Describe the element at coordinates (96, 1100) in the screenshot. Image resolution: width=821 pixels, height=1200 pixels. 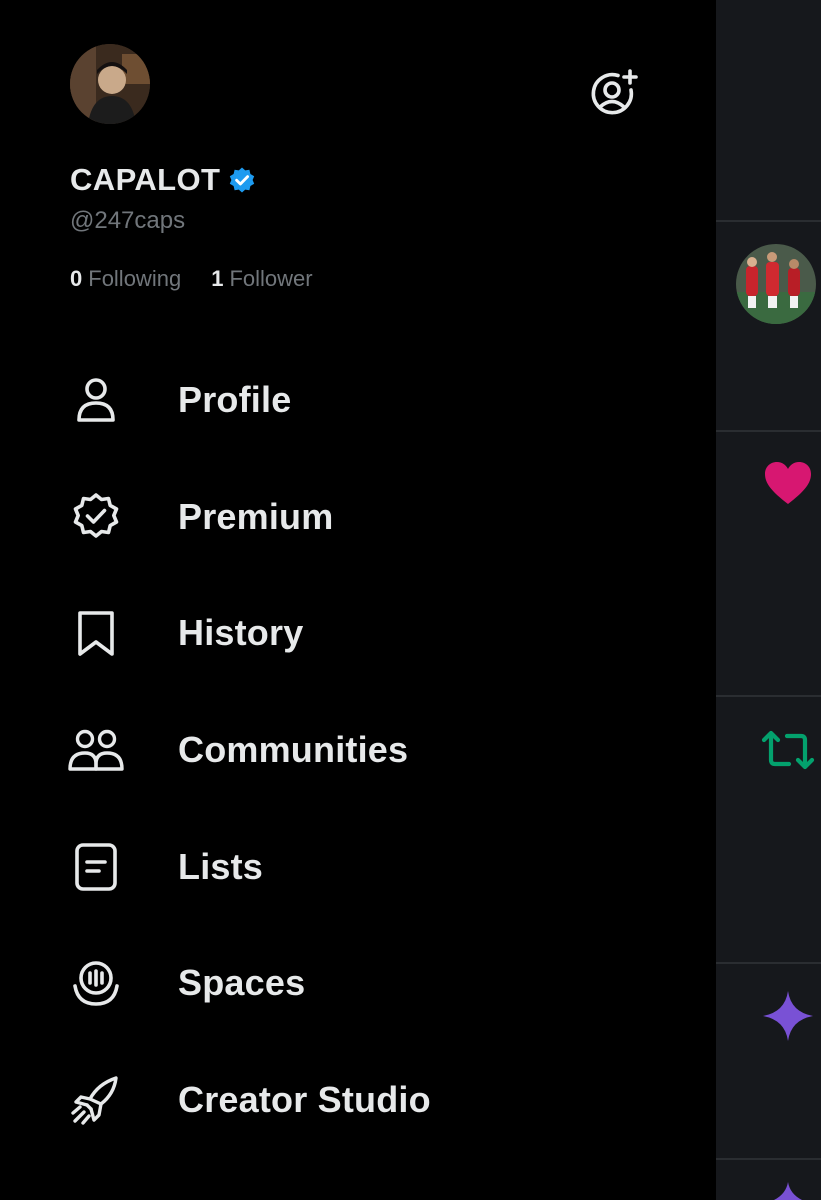
I see `rocket-icon` at that location.